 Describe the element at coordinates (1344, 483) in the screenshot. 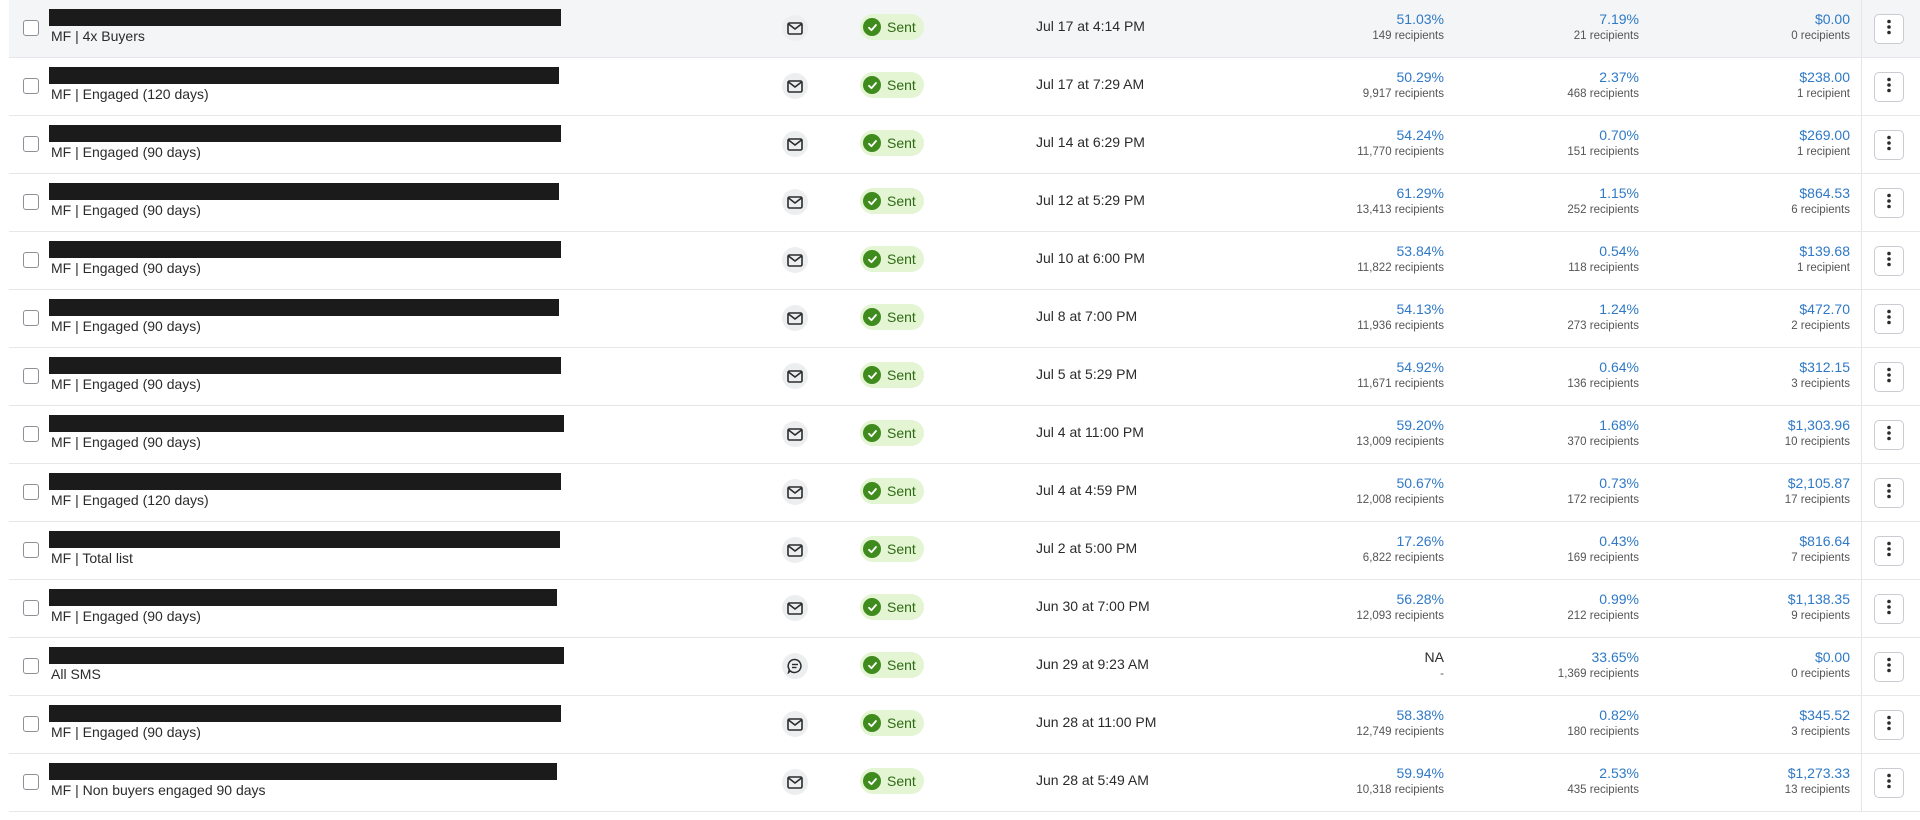

I see `open-rate: 50.67%` at that location.